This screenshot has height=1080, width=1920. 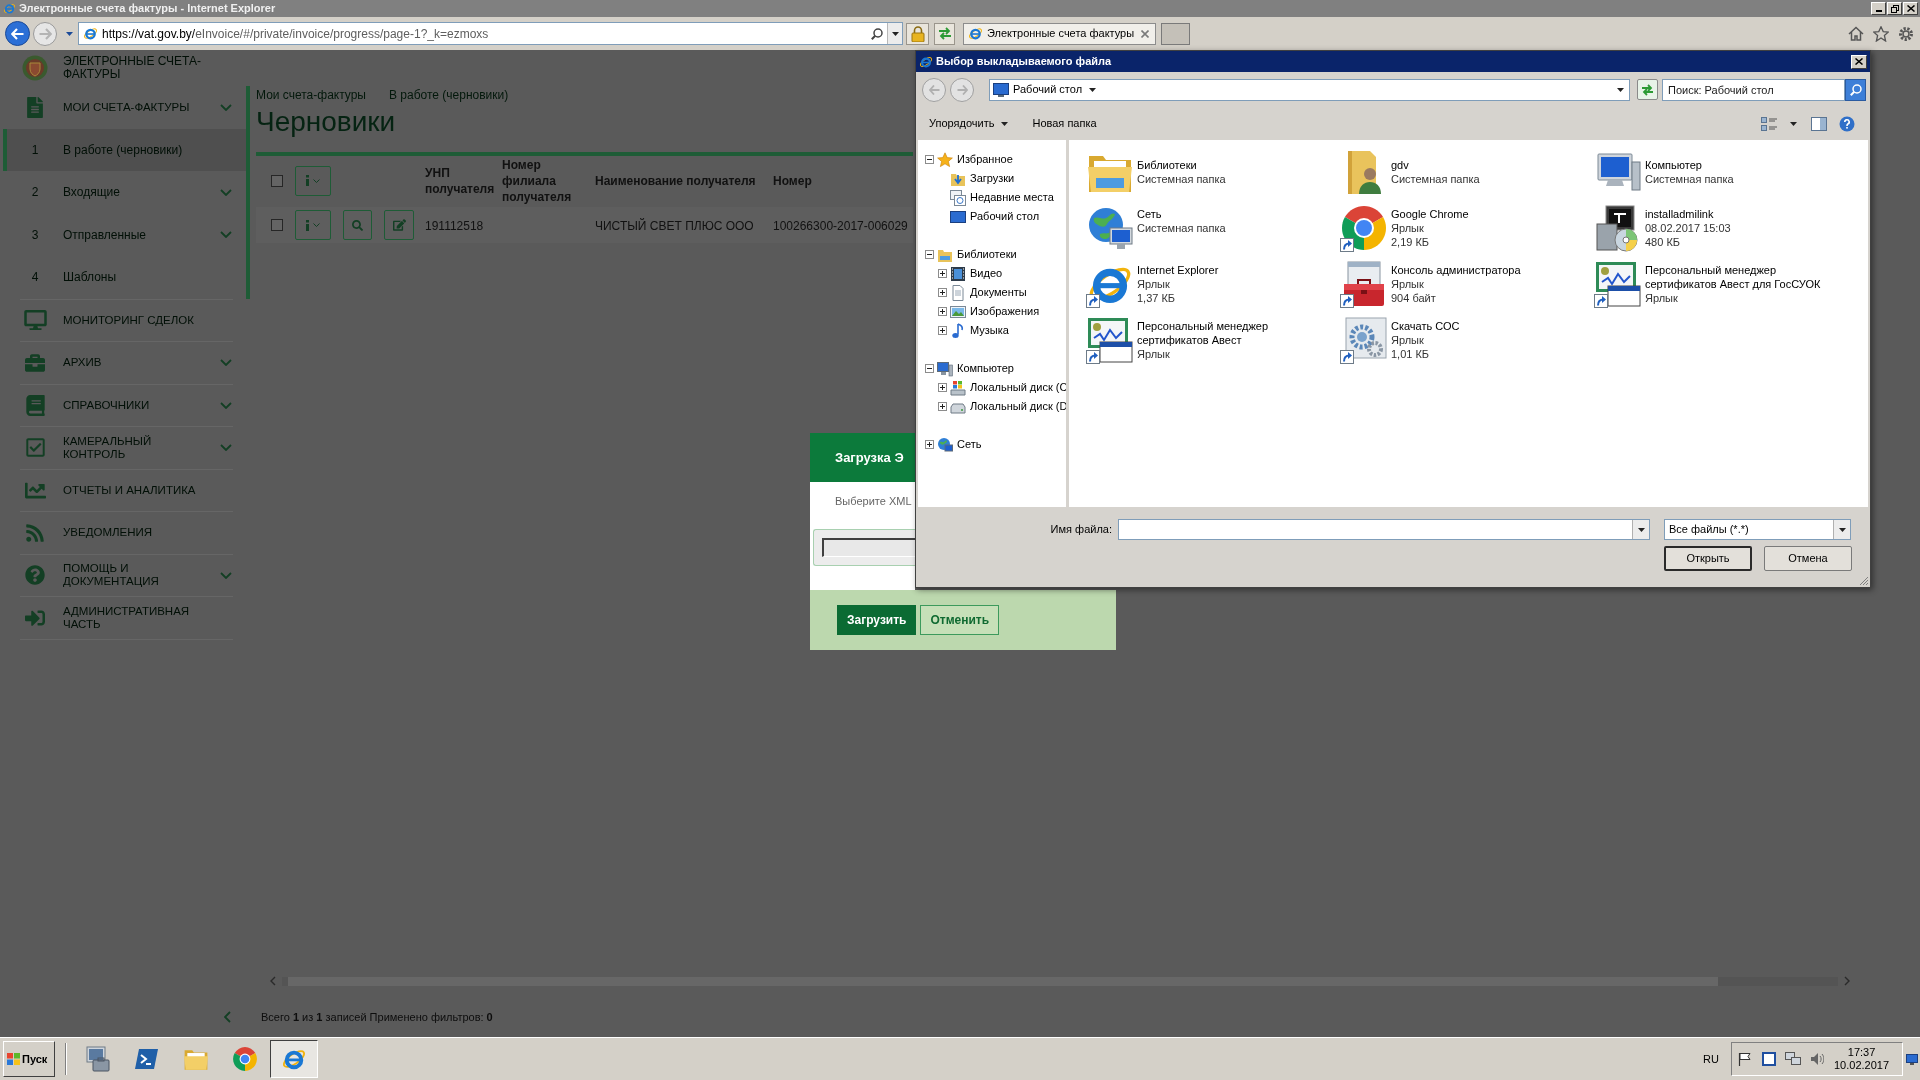 What do you see at coordinates (1005, 311) in the screenshot?
I see `tree-item: Изображения` at bounding box center [1005, 311].